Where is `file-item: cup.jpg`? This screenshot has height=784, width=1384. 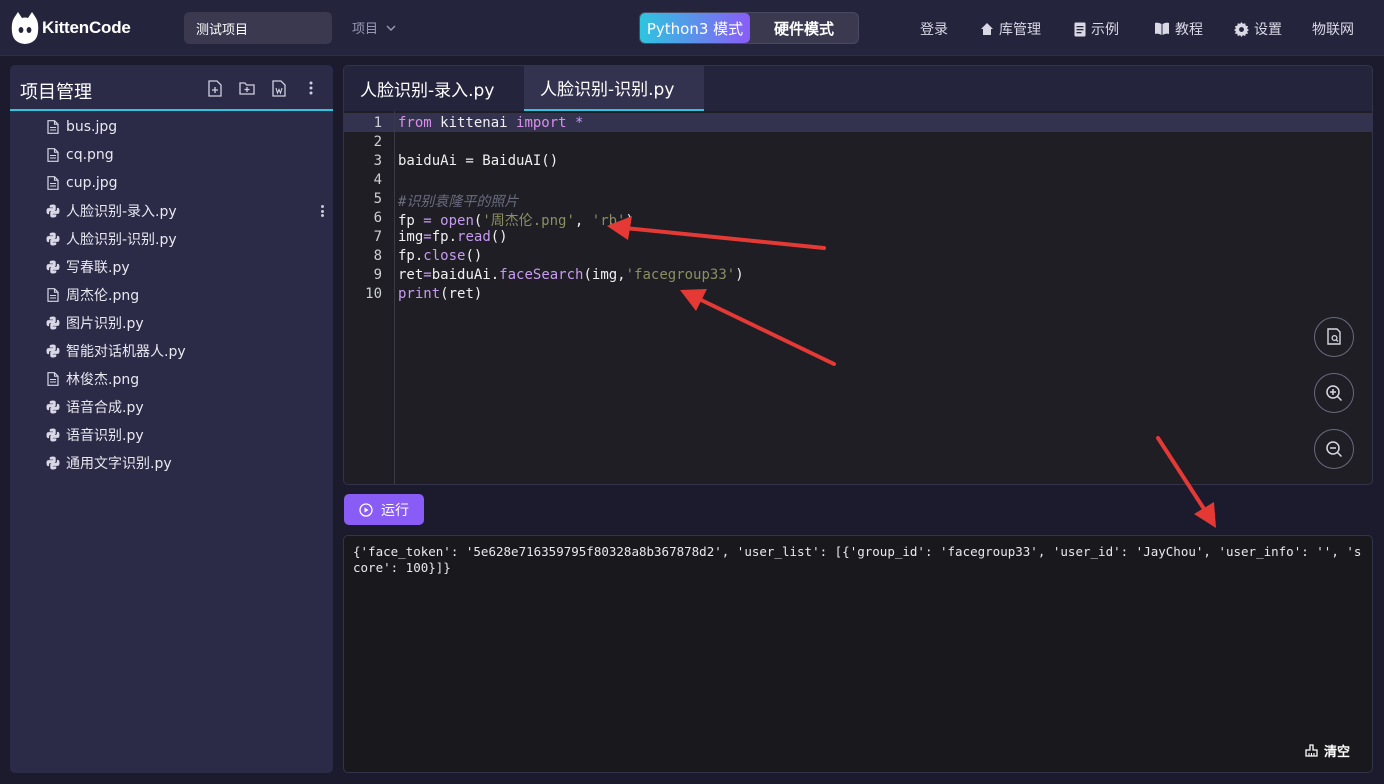 file-item: cup.jpg is located at coordinates (171, 183).